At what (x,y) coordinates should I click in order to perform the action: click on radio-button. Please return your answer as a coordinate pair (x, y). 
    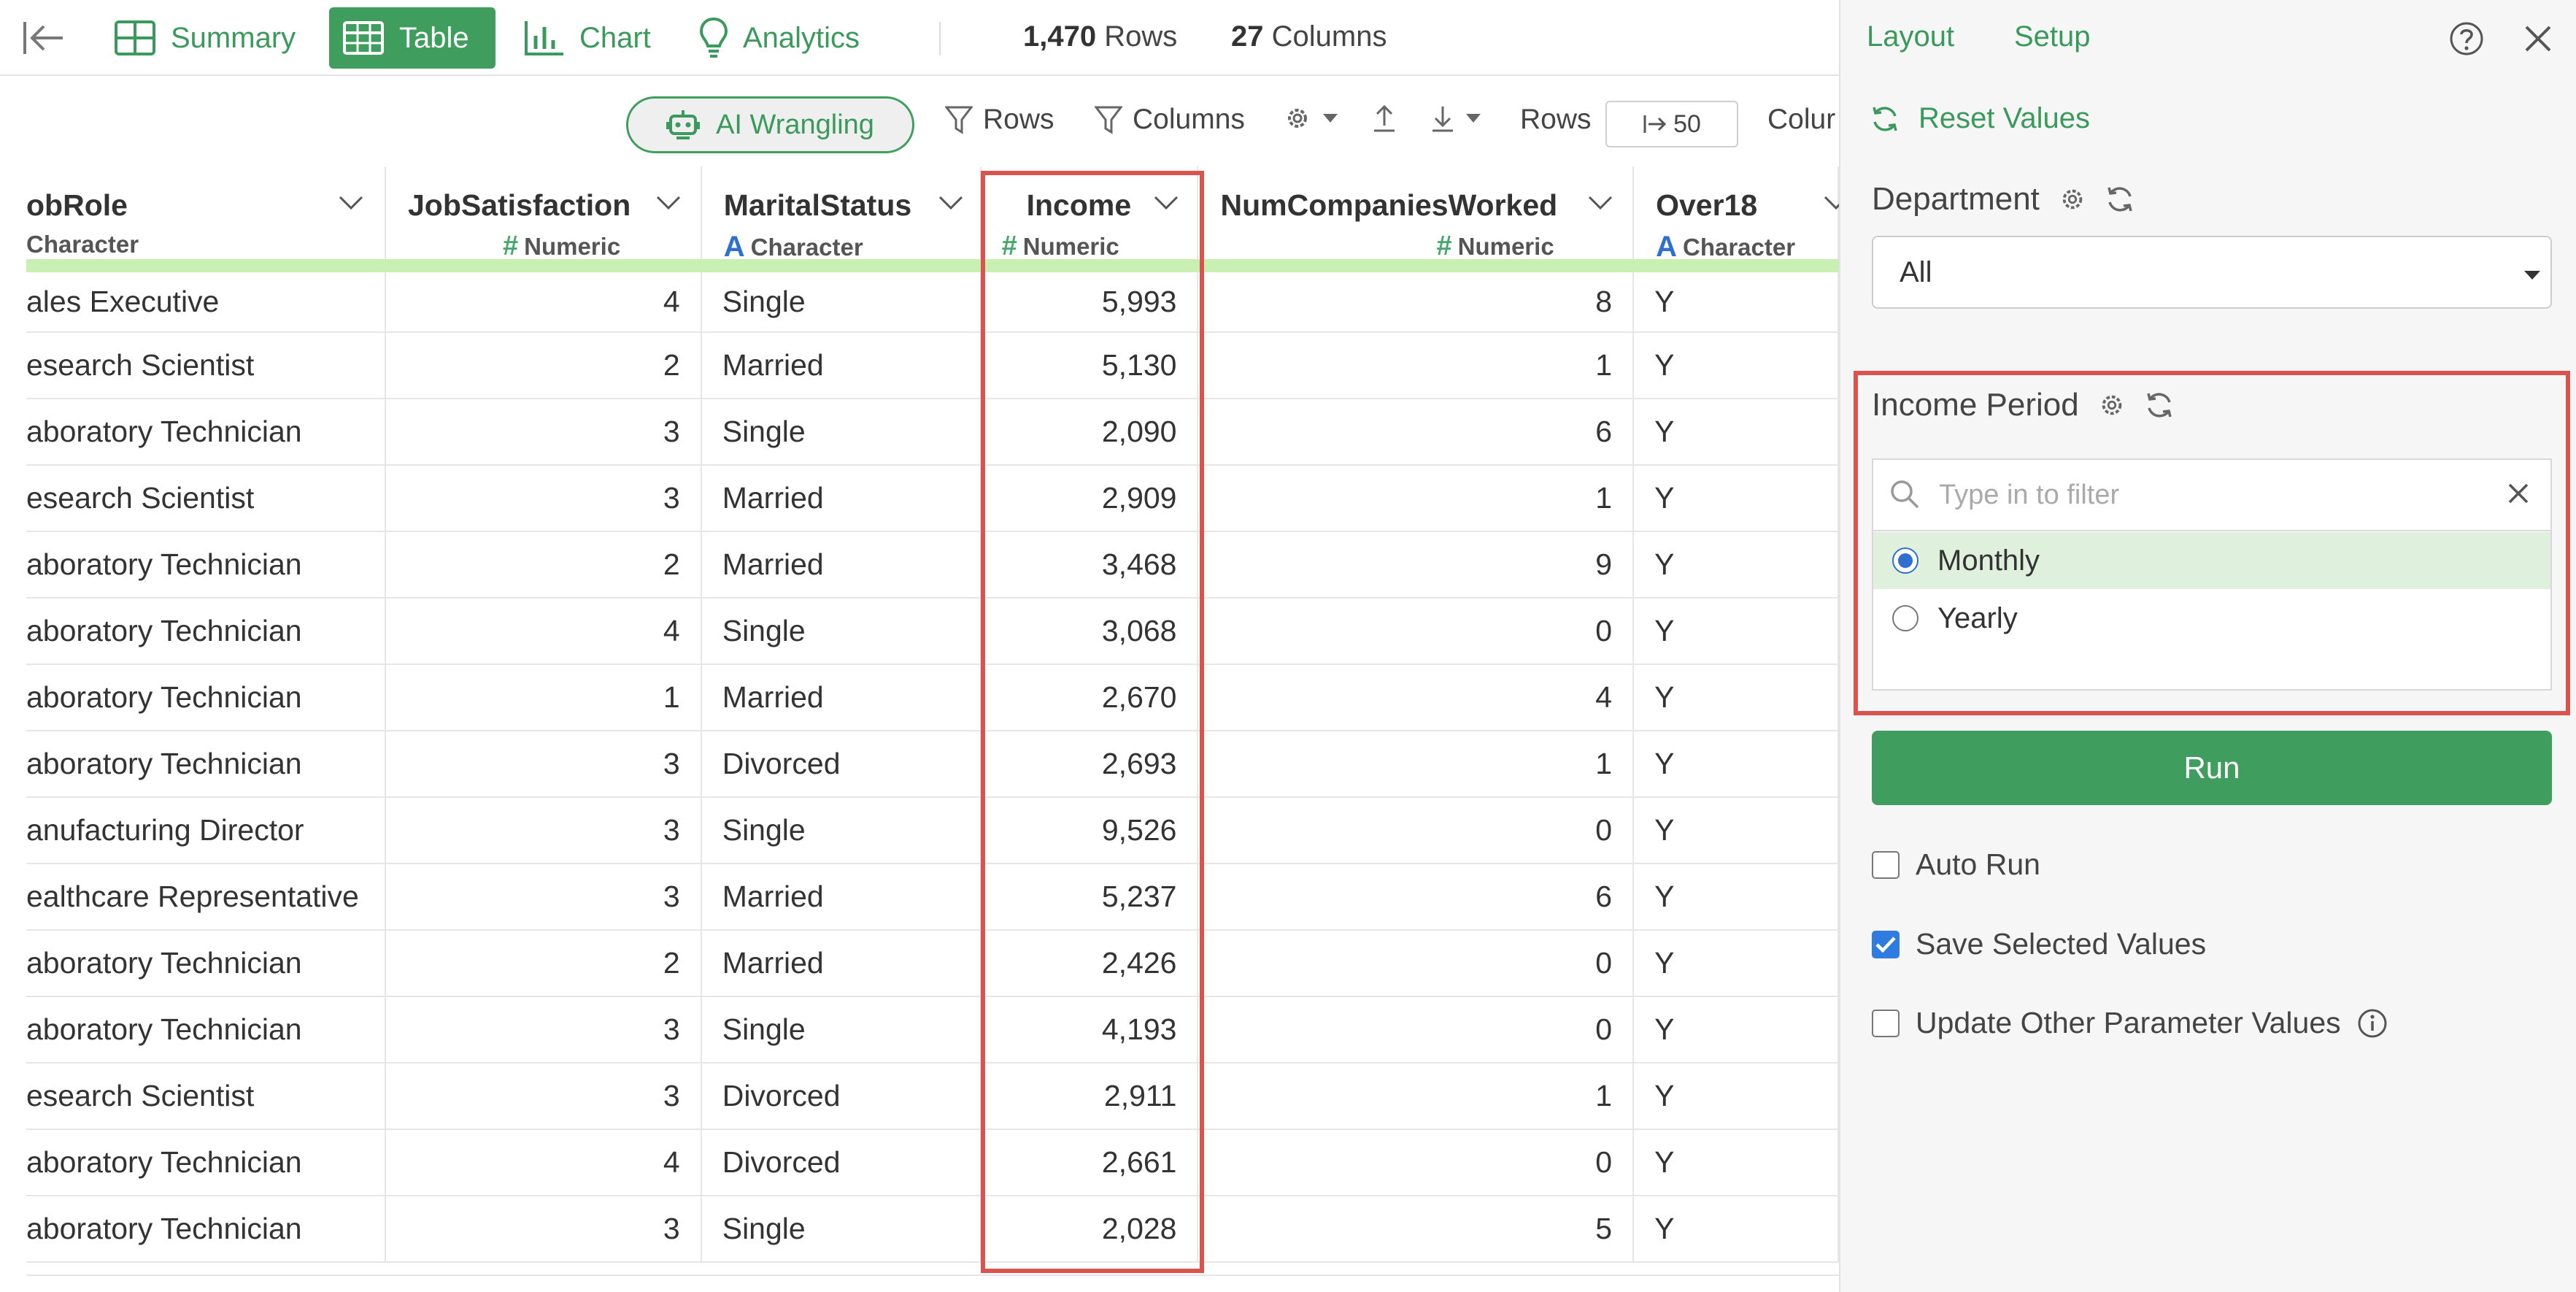
    Looking at the image, I should click on (1905, 618).